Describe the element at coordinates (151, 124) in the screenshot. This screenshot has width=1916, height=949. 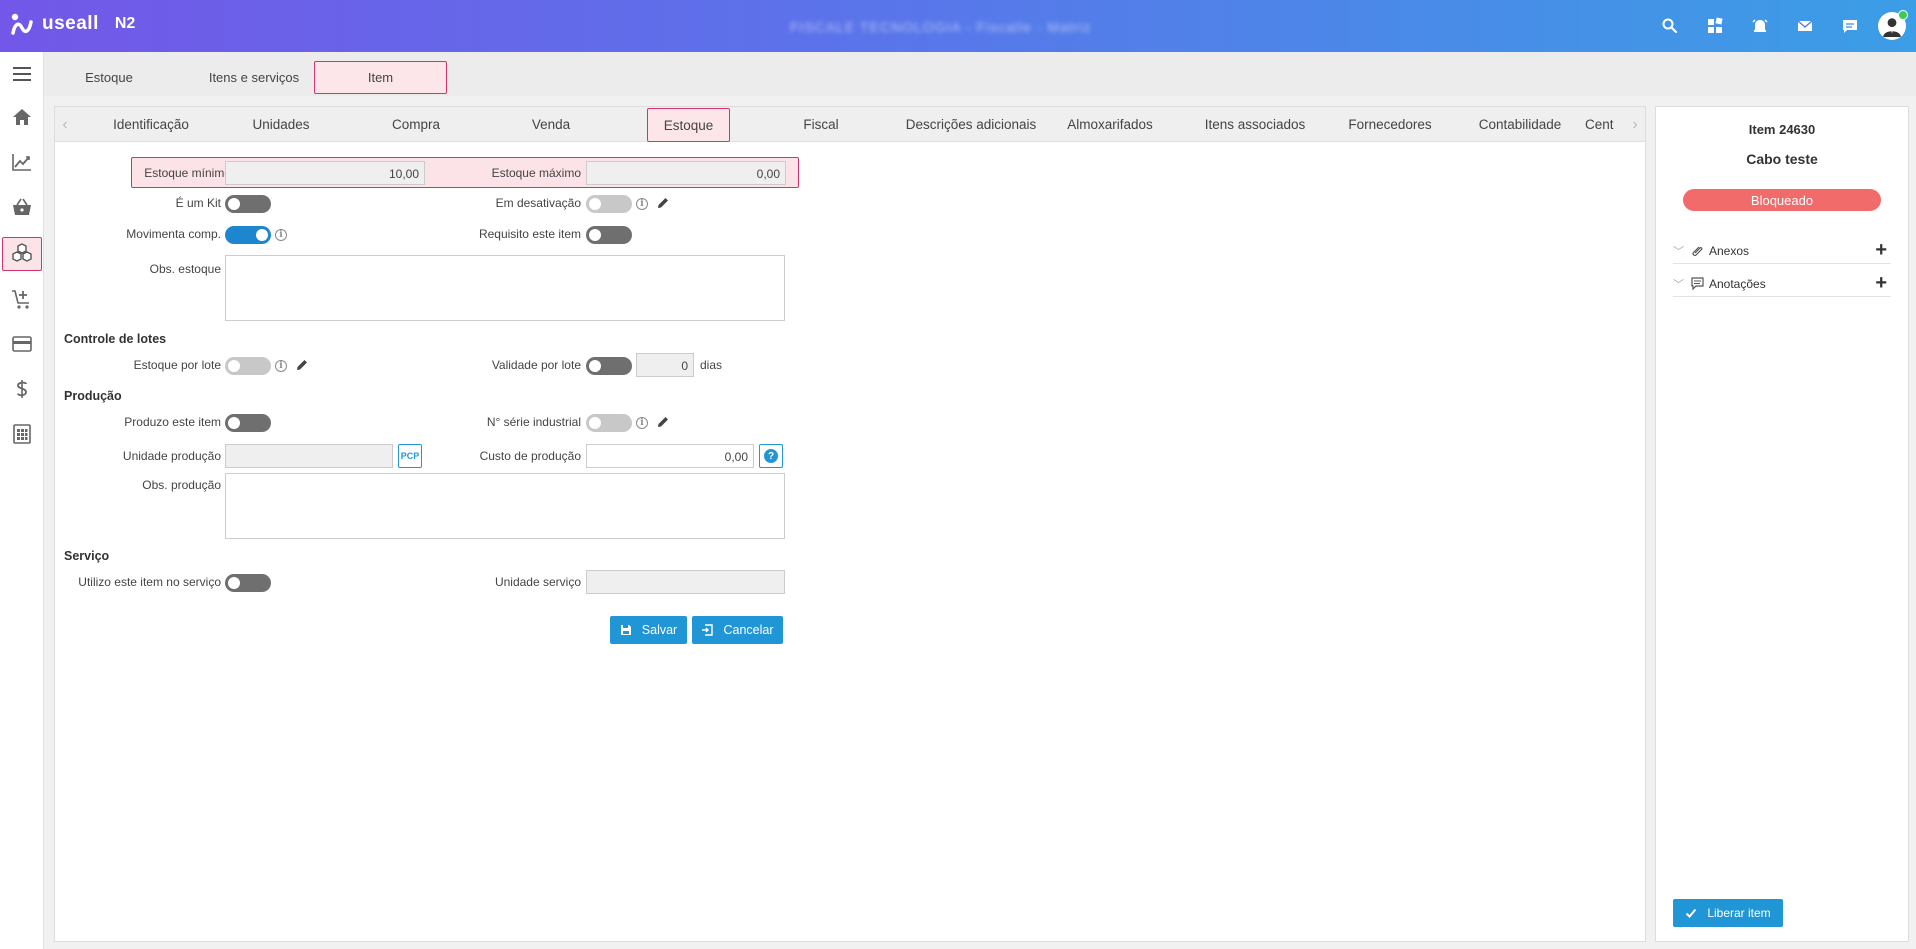
I see `tab-identificacao: Identificação` at that location.